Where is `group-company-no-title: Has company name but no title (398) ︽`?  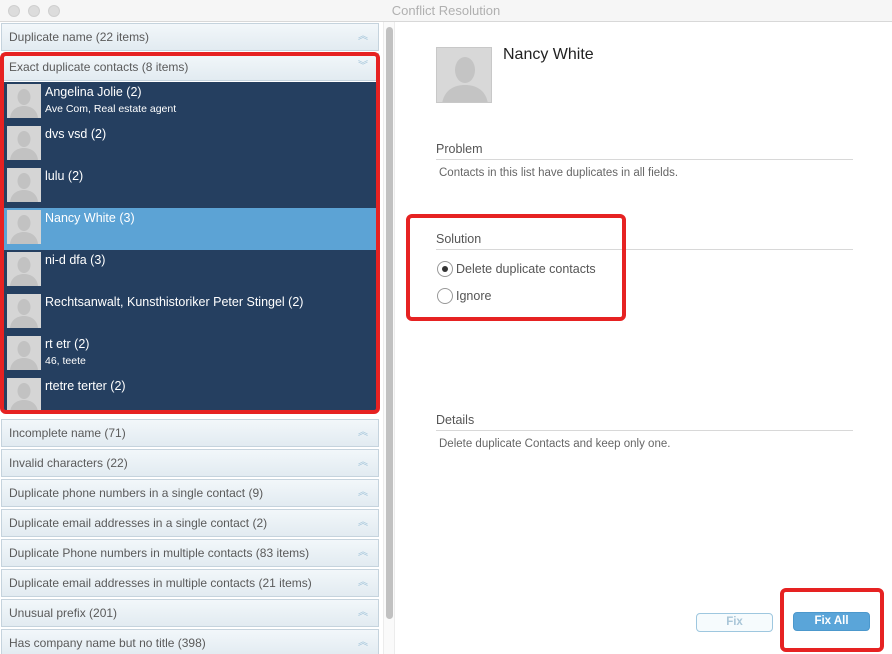 group-company-no-title: Has company name but no title (398) ︽ is located at coordinates (190, 641).